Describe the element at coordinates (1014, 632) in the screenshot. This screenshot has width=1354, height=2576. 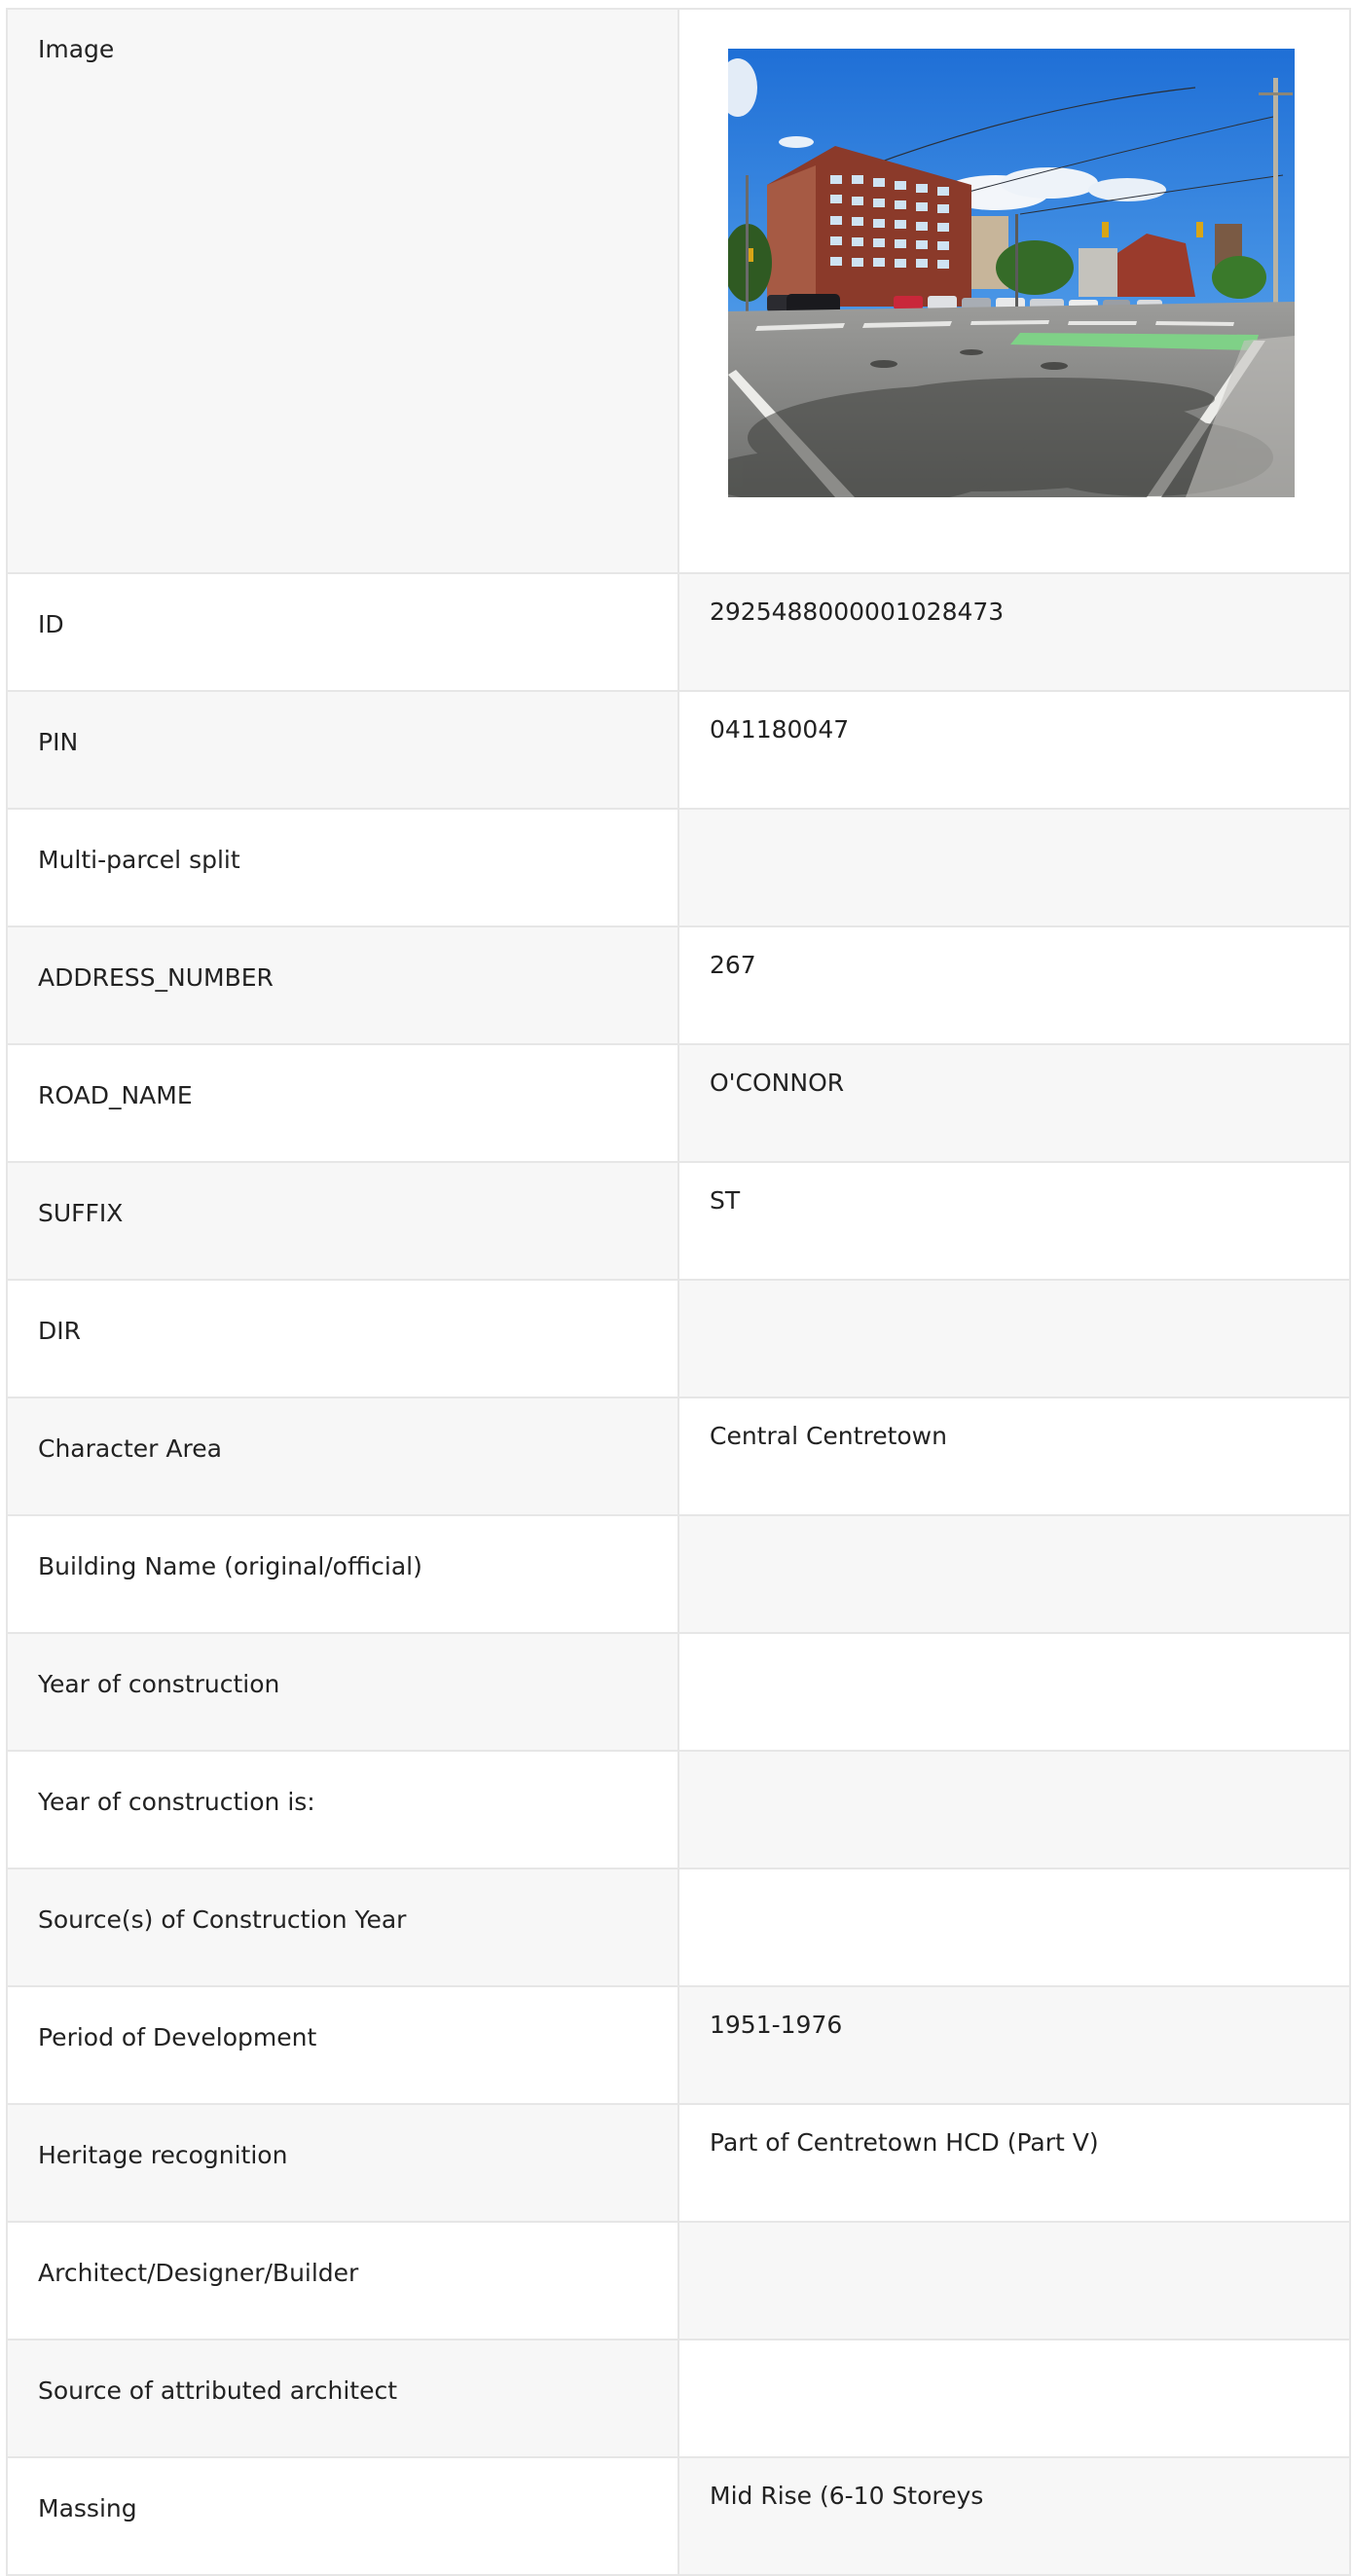
I see `row-value: 2925488000001028473` at that location.